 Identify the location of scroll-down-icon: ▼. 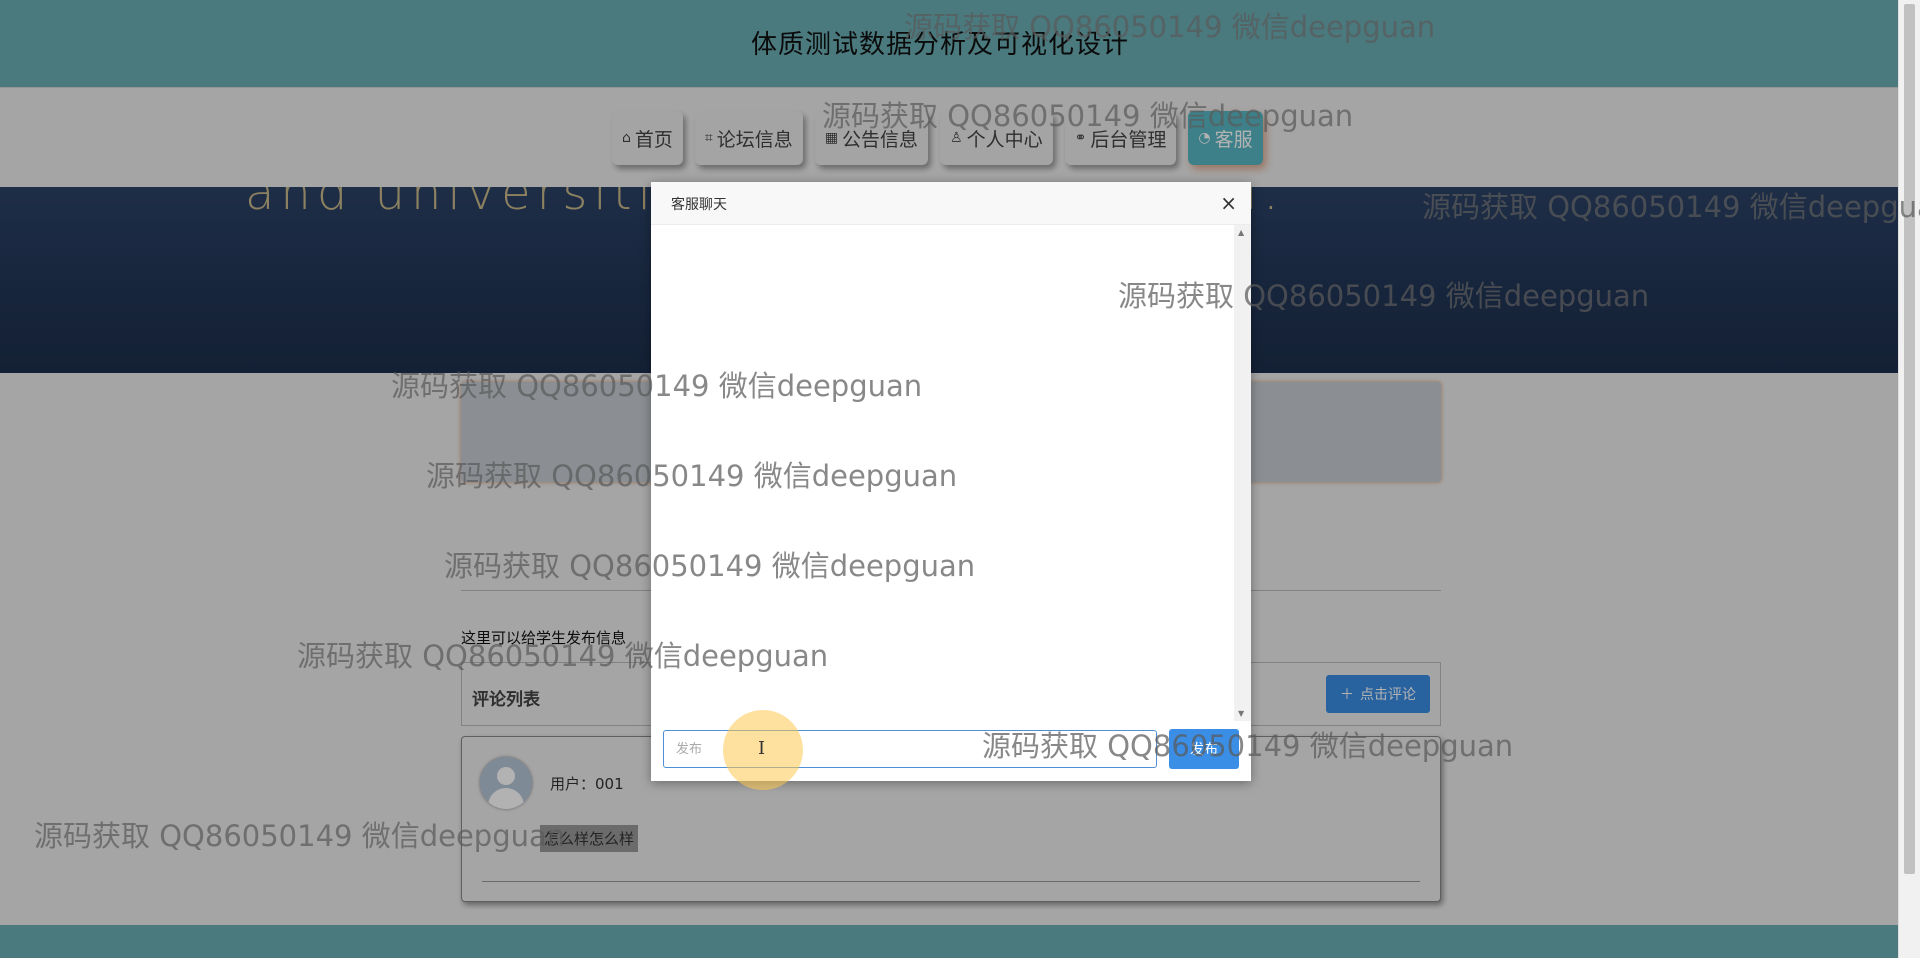
(1241, 713).